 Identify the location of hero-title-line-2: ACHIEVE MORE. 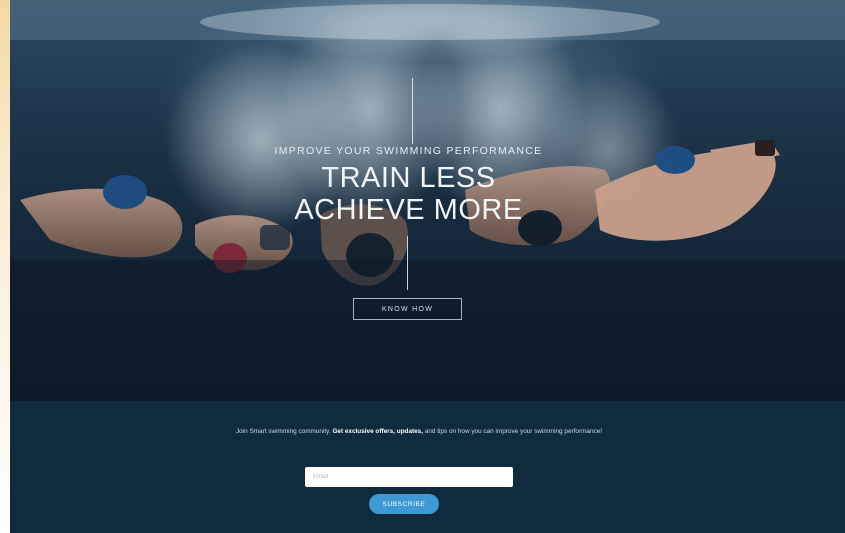
(408, 210).